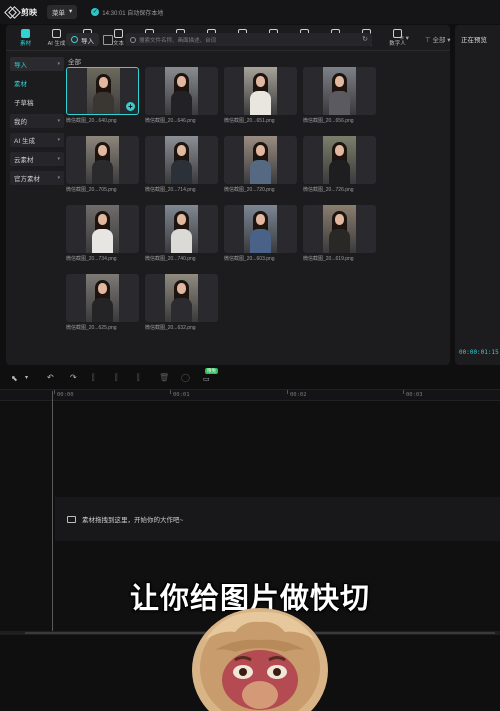  I want to click on preview-timecode: 00:00:01:15, so click(479, 352).